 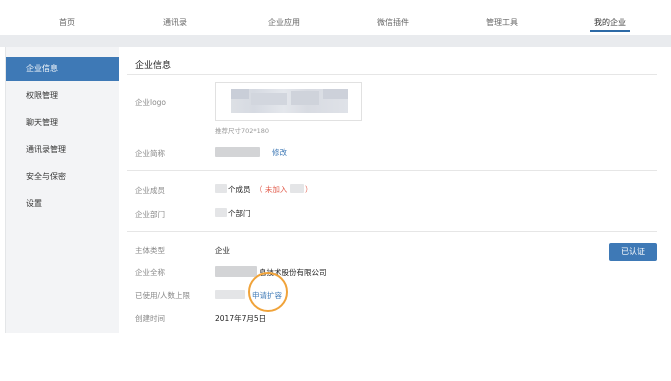 What do you see at coordinates (271, 189) in the screenshot?
I see `not-joined-open: （ 未加入` at bounding box center [271, 189].